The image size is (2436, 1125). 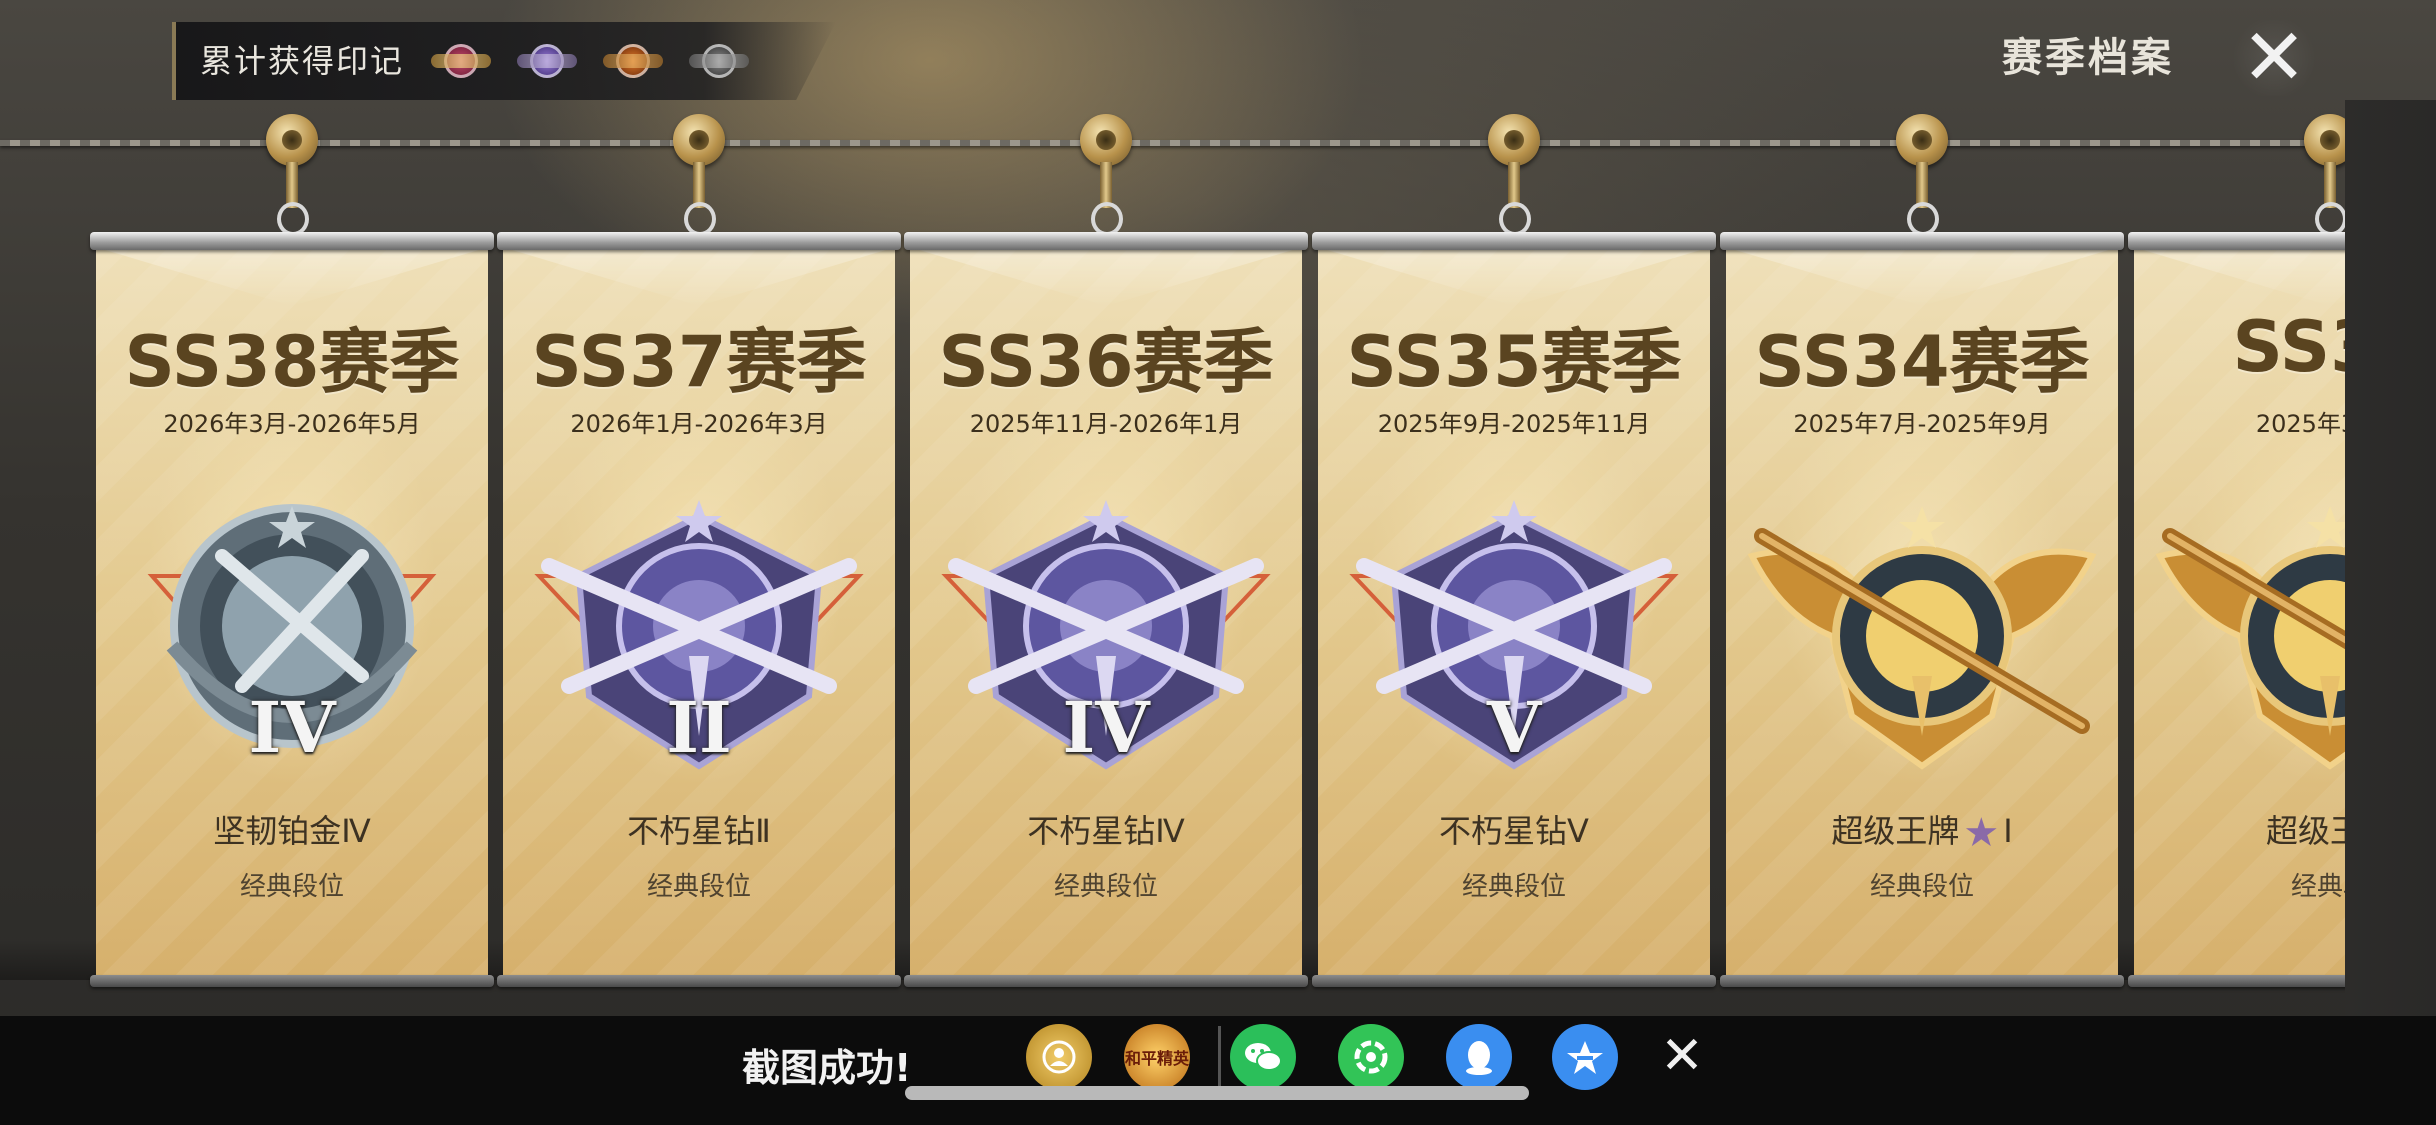 I want to click on page-title: 赛季档案, so click(x=2088, y=58).